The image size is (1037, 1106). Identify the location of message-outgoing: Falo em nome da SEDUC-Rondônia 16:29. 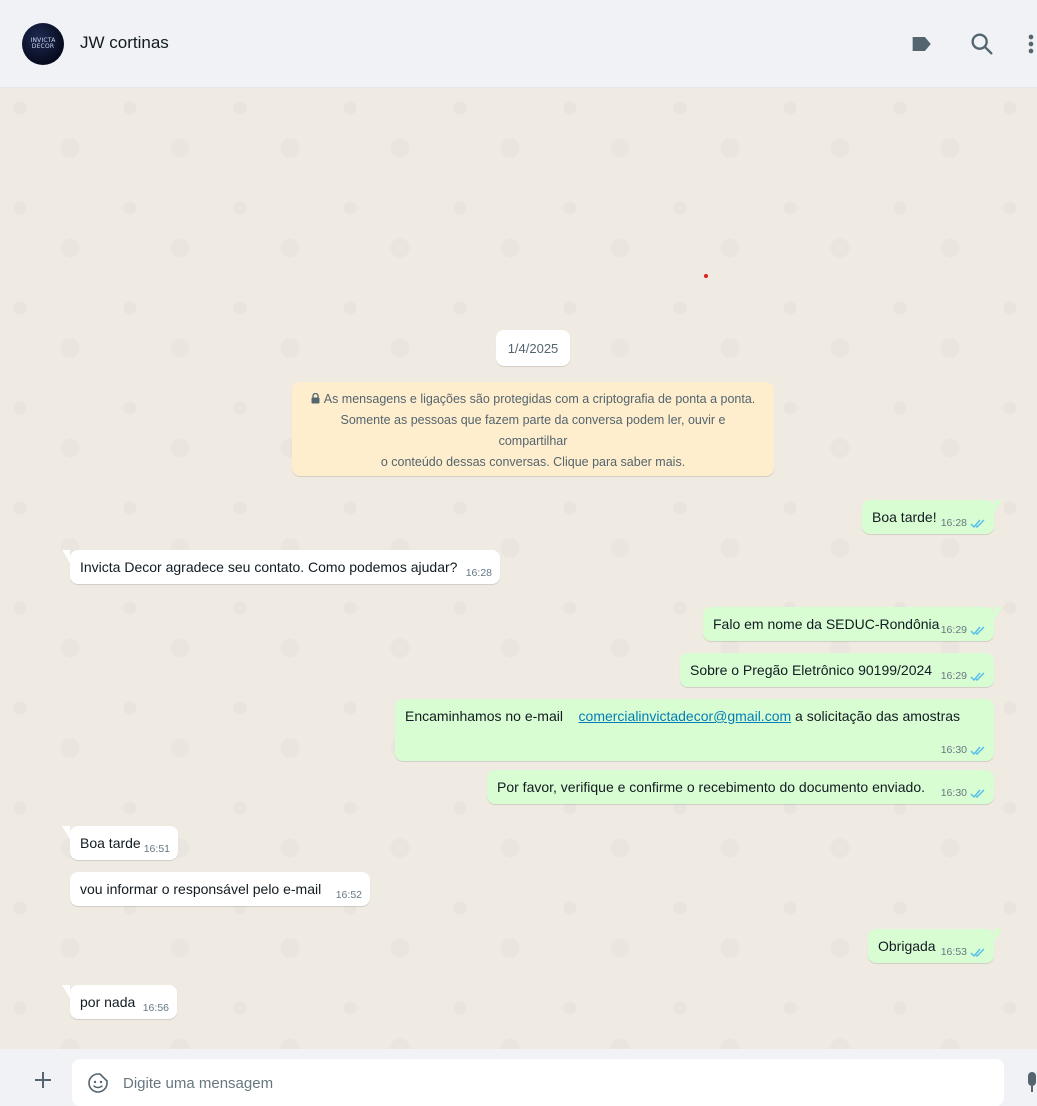
(852, 624).